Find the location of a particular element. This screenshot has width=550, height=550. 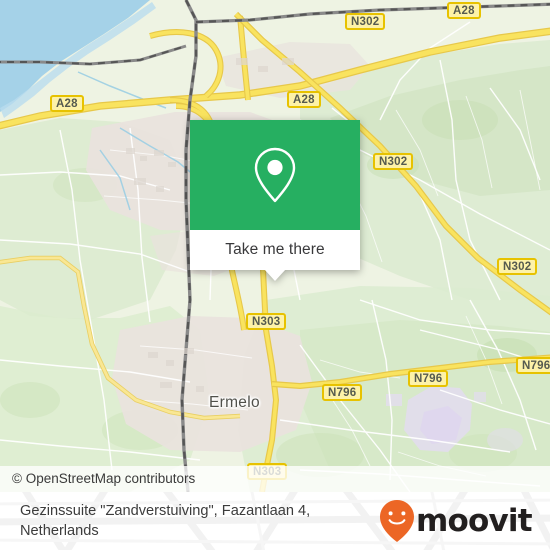

road-shield-n302-east: N302 is located at coordinates (517, 266).